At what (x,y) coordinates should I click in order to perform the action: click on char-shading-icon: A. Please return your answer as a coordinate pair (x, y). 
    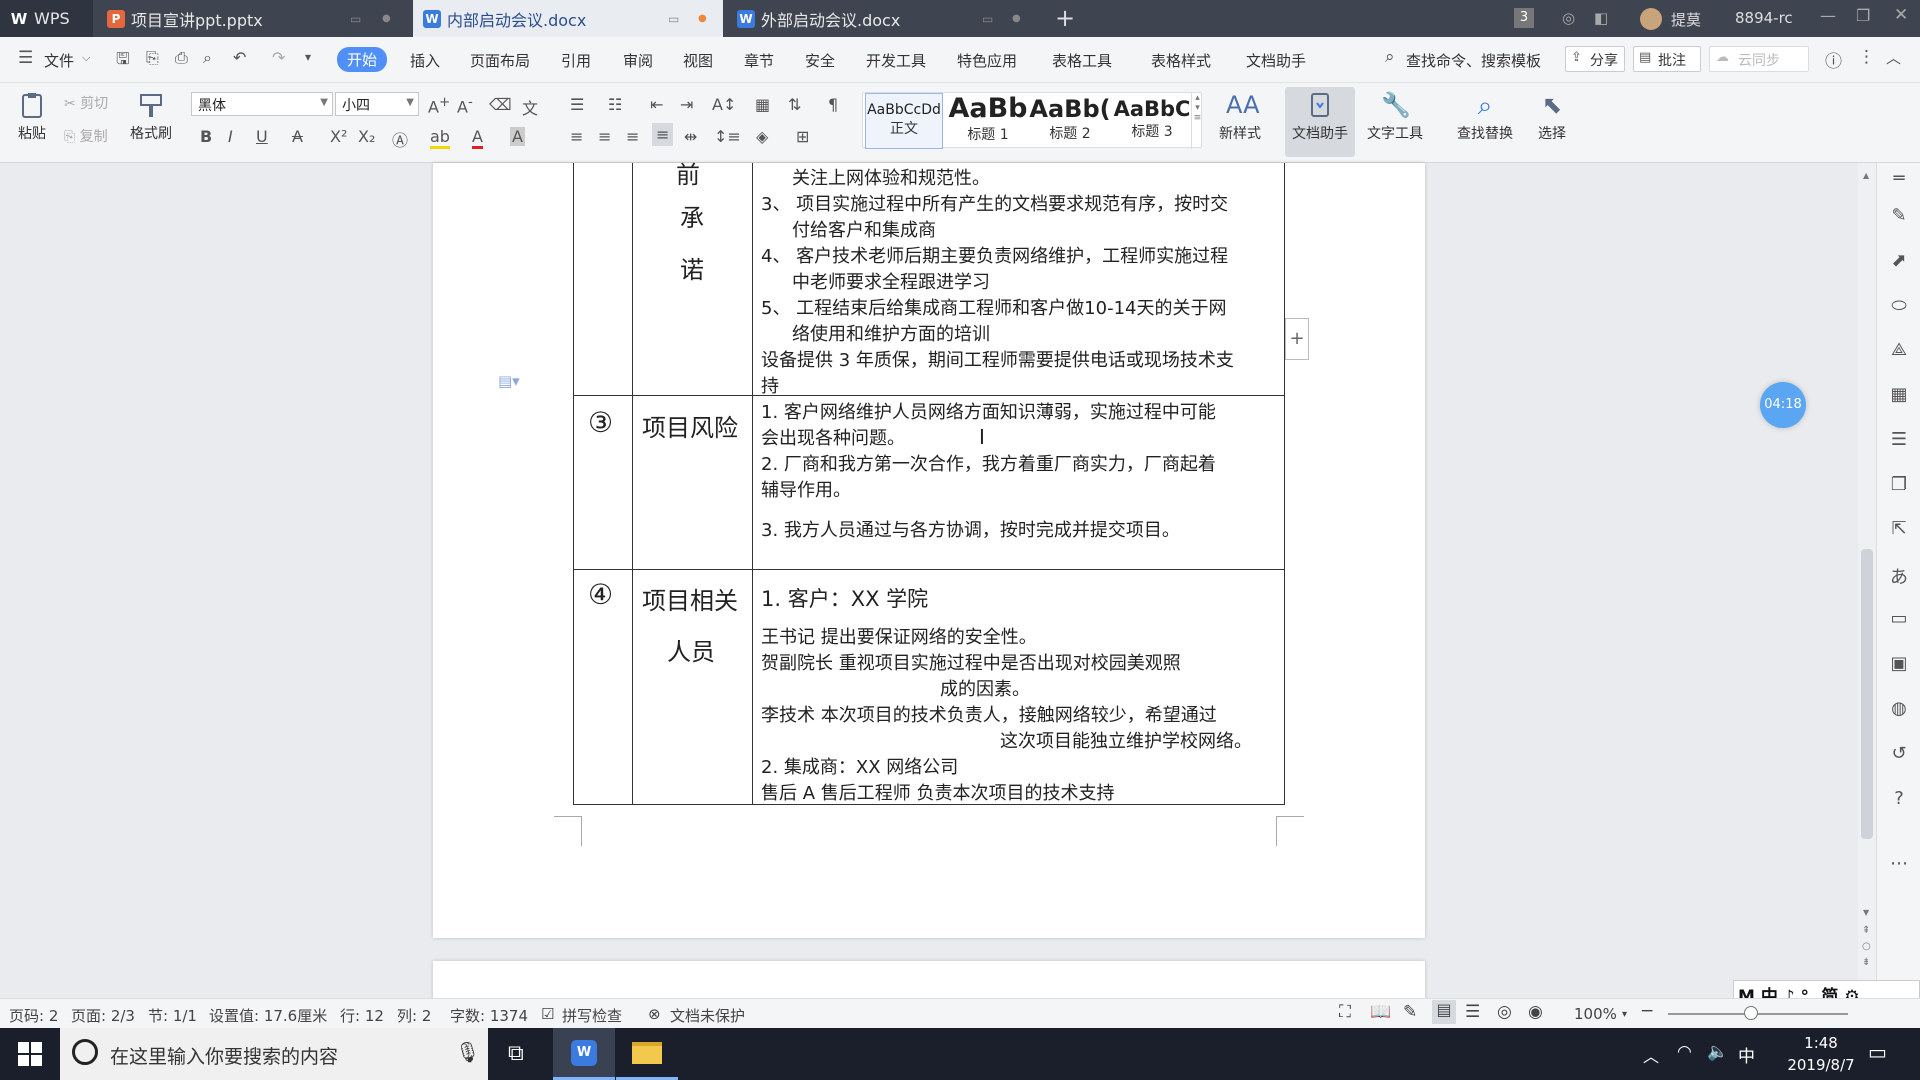
    Looking at the image, I should click on (517, 136).